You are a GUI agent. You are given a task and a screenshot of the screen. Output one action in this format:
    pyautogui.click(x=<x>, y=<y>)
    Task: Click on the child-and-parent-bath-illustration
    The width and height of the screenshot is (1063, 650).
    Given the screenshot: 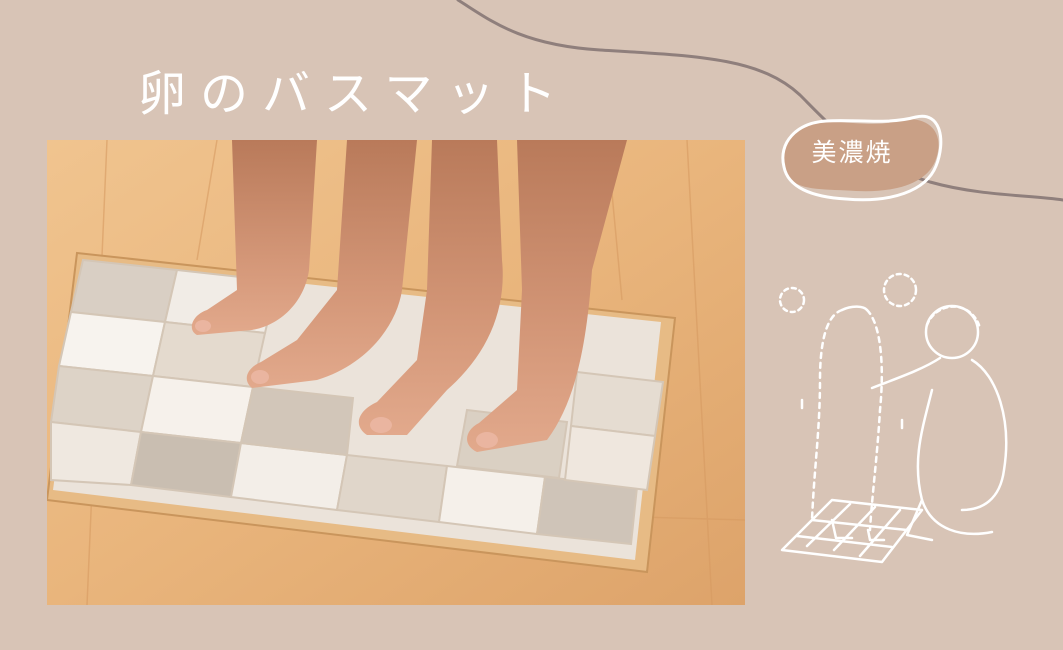 What is the action you would take?
    pyautogui.click(x=893, y=418)
    